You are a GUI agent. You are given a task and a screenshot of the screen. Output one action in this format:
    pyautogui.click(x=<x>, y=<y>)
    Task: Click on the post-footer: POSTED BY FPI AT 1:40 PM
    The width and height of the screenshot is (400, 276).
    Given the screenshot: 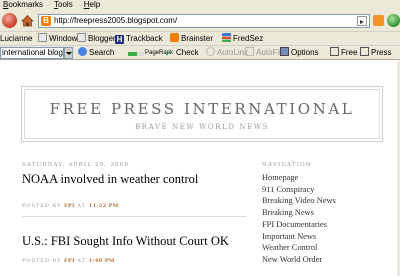 What is the action you would take?
    pyautogui.click(x=68, y=261)
    